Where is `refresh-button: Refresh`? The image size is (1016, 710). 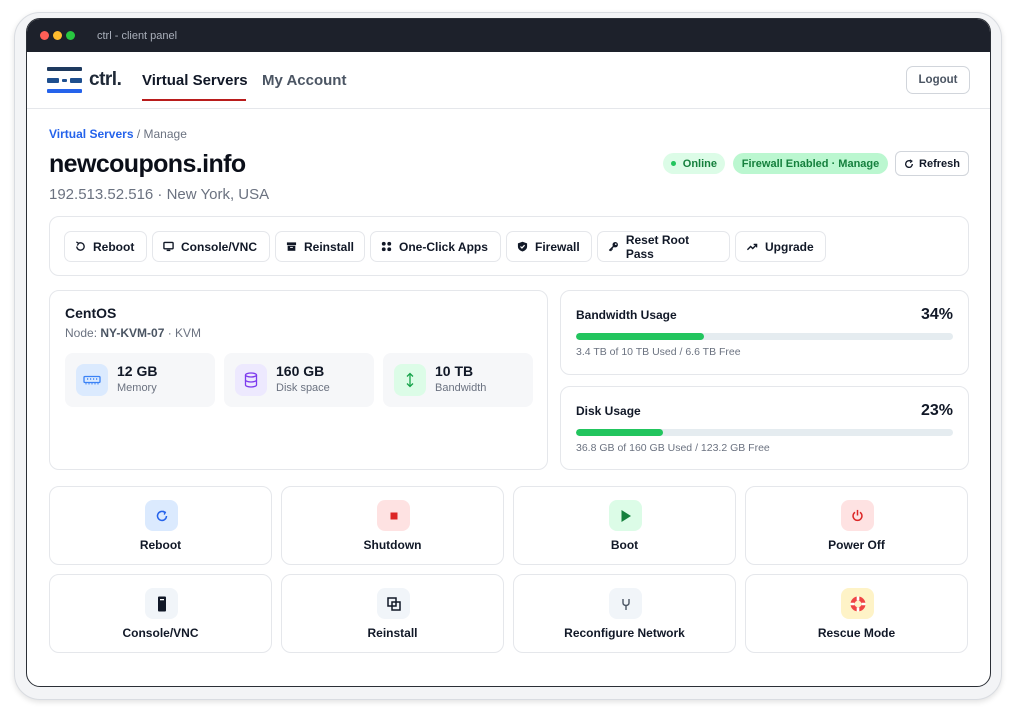
refresh-button: Refresh is located at coordinates (932, 163).